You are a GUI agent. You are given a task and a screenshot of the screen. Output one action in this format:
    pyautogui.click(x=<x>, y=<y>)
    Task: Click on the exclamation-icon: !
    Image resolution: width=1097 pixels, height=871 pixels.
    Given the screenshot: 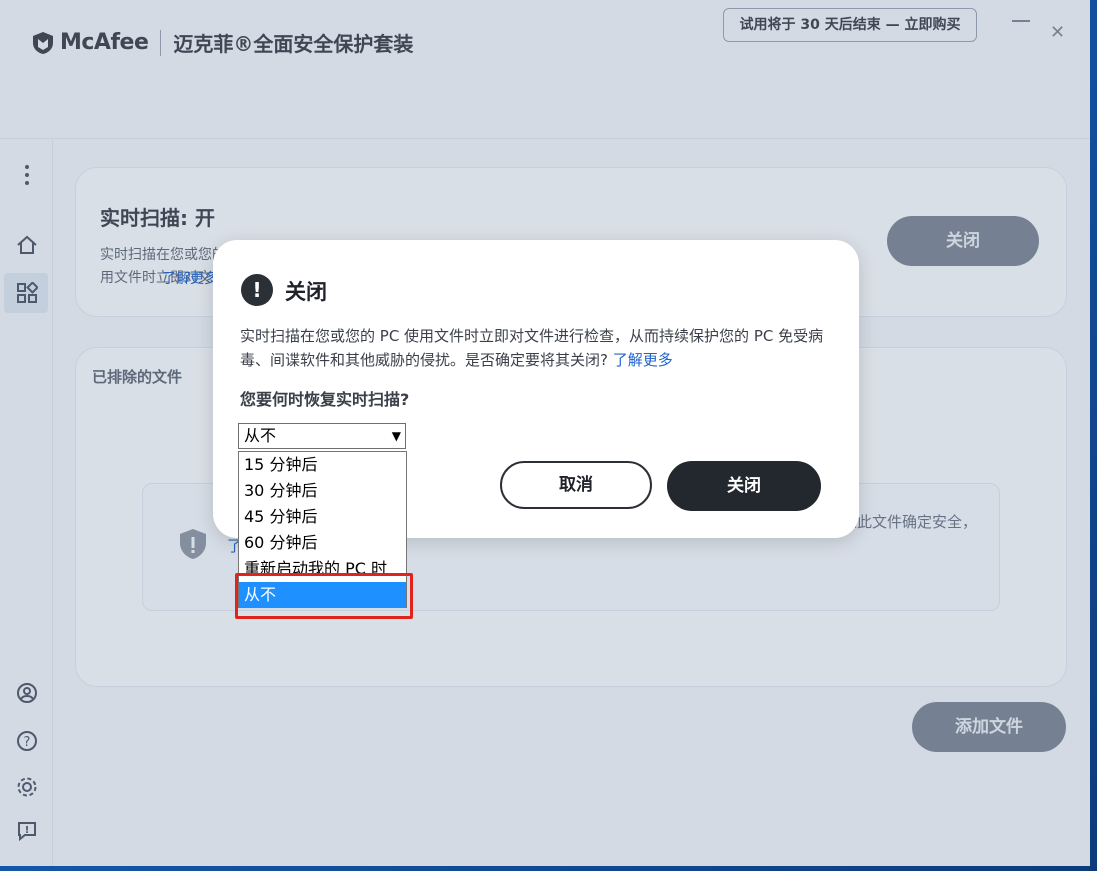 What is the action you would take?
    pyautogui.click(x=257, y=290)
    